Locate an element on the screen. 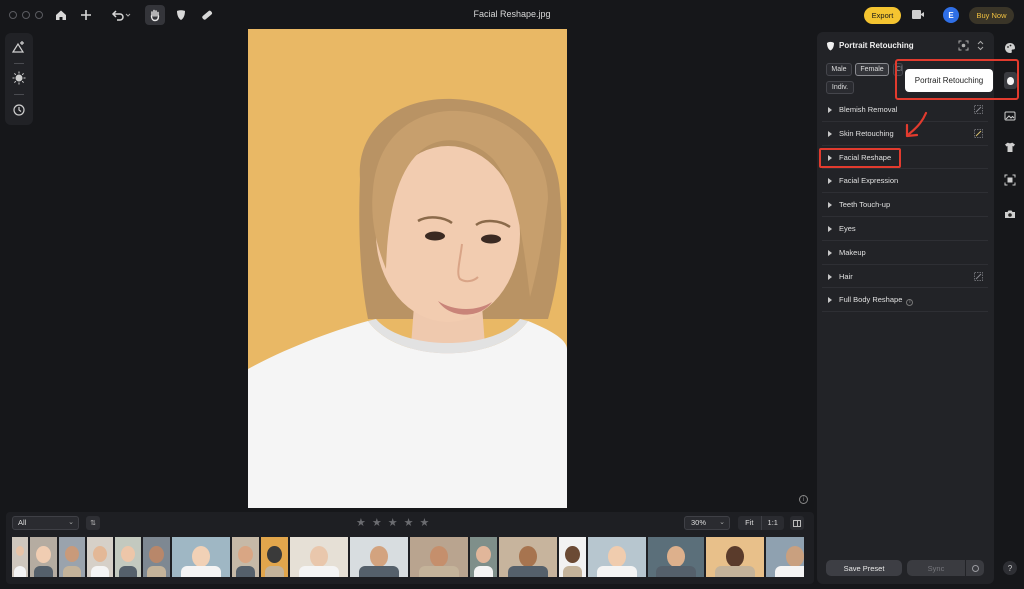 This screenshot has width=1024, height=589. zoom-dropdown: 30% ⌄ is located at coordinates (707, 523).